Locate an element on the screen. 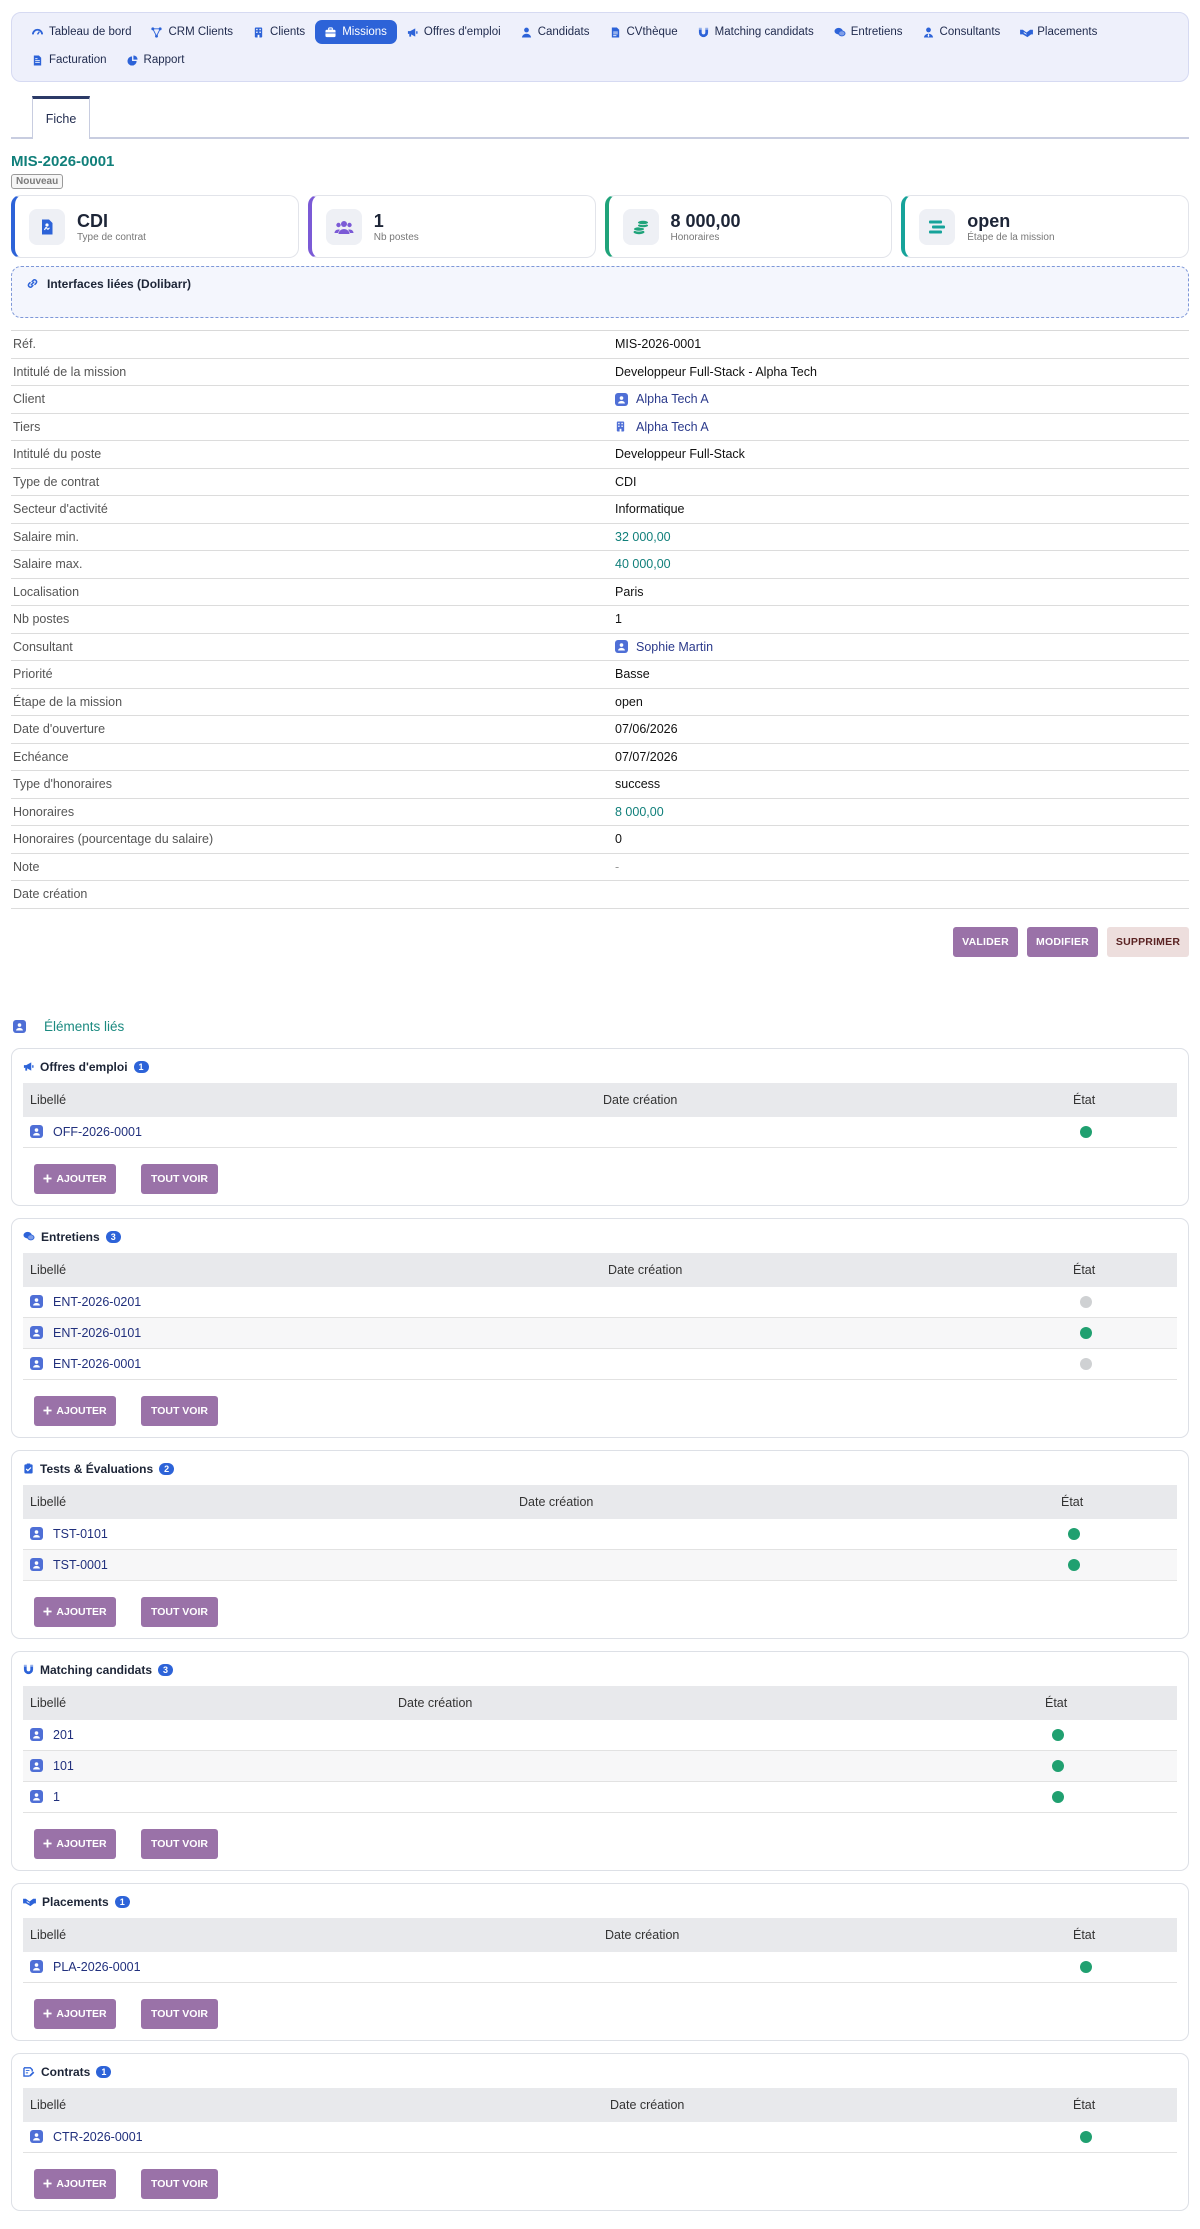 The image size is (1200, 2229). handshake-icon is located at coordinates (1027, 32).